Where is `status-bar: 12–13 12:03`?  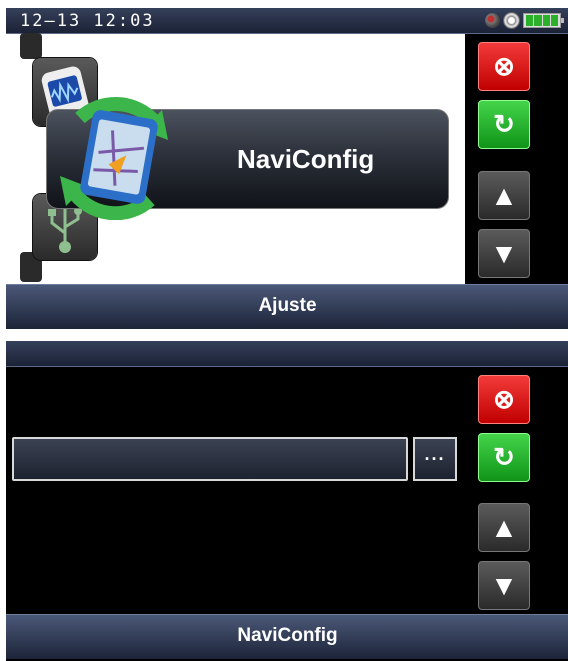
status-bar: 12–13 12:03 is located at coordinates (287, 21).